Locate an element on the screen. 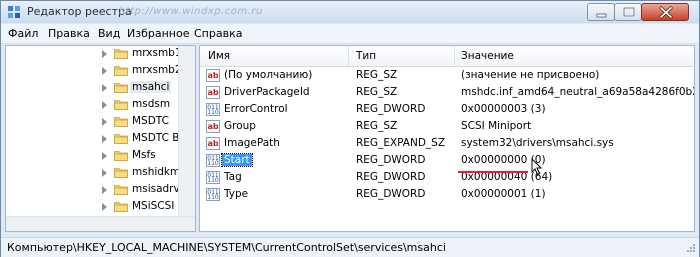  value-data: mshdc.inf_amd64_neutral_a69a58a4286f0b22 is located at coordinates (578, 92).